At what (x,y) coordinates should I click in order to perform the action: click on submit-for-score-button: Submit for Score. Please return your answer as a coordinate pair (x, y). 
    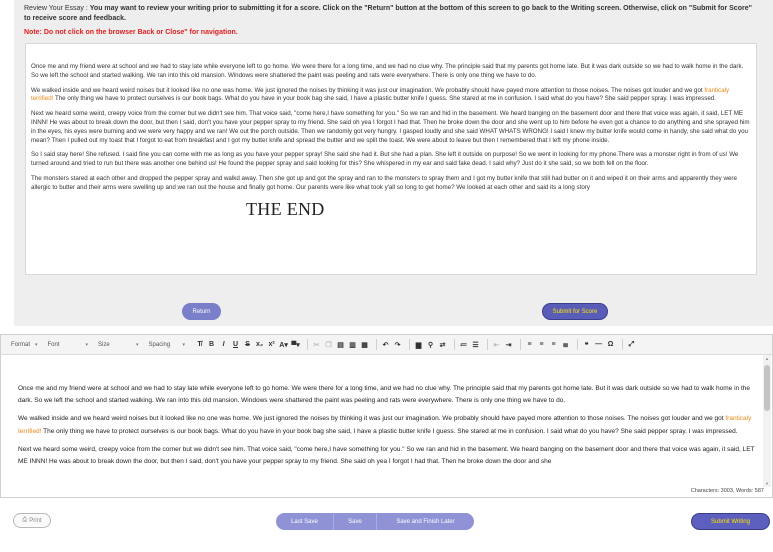
    Looking at the image, I should click on (575, 311).